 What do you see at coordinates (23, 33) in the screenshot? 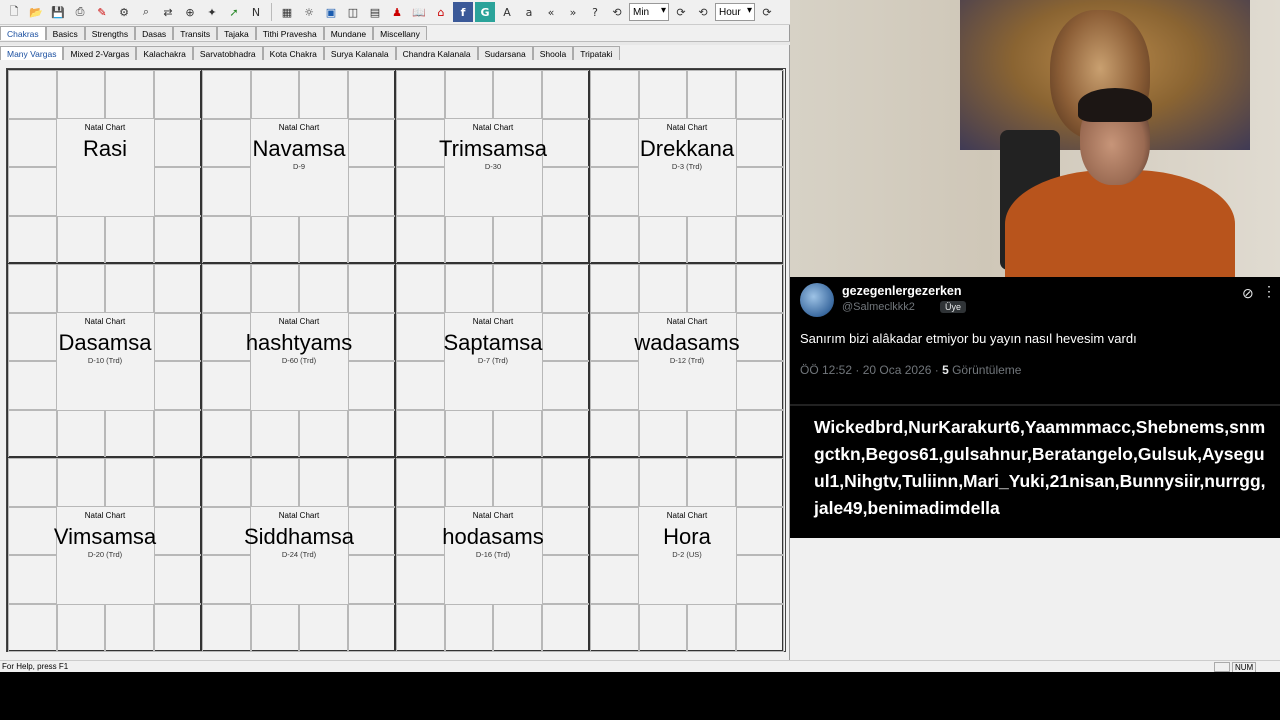
I see `tab-chakras: Chakras` at bounding box center [23, 33].